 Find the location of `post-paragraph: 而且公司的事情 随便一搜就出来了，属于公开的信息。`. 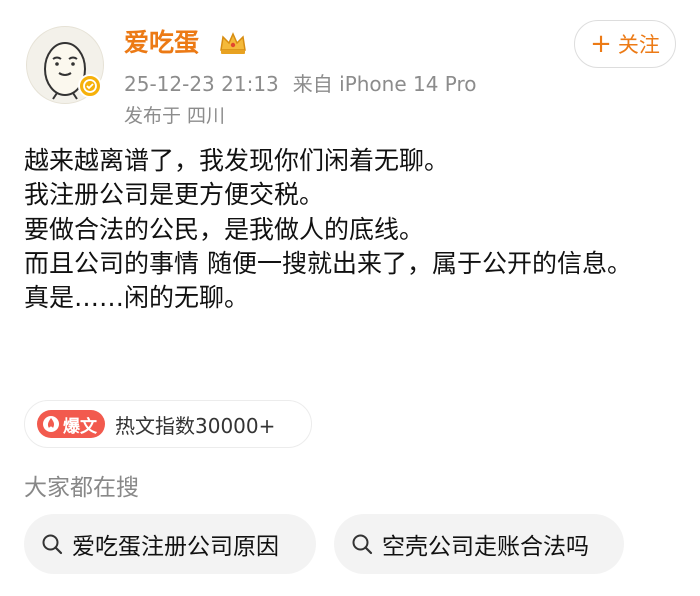

post-paragraph: 而且公司的事情 随便一搜就出来了，属于公开的信息。 is located at coordinates (328, 263).